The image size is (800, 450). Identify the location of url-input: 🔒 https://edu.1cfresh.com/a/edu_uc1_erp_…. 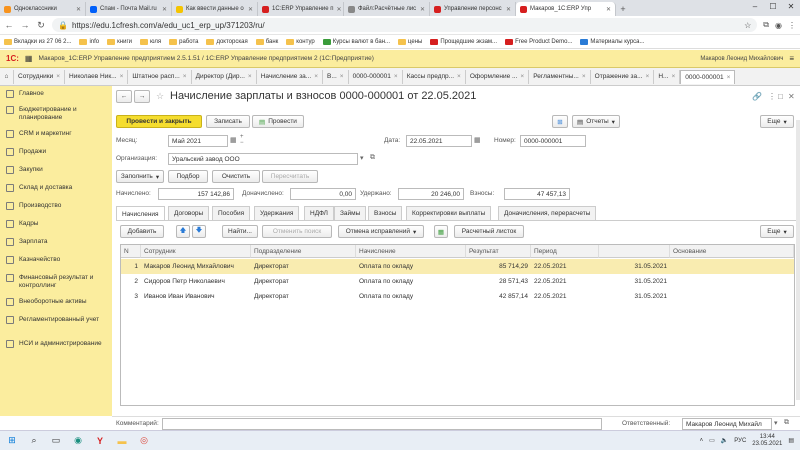
(405, 25).